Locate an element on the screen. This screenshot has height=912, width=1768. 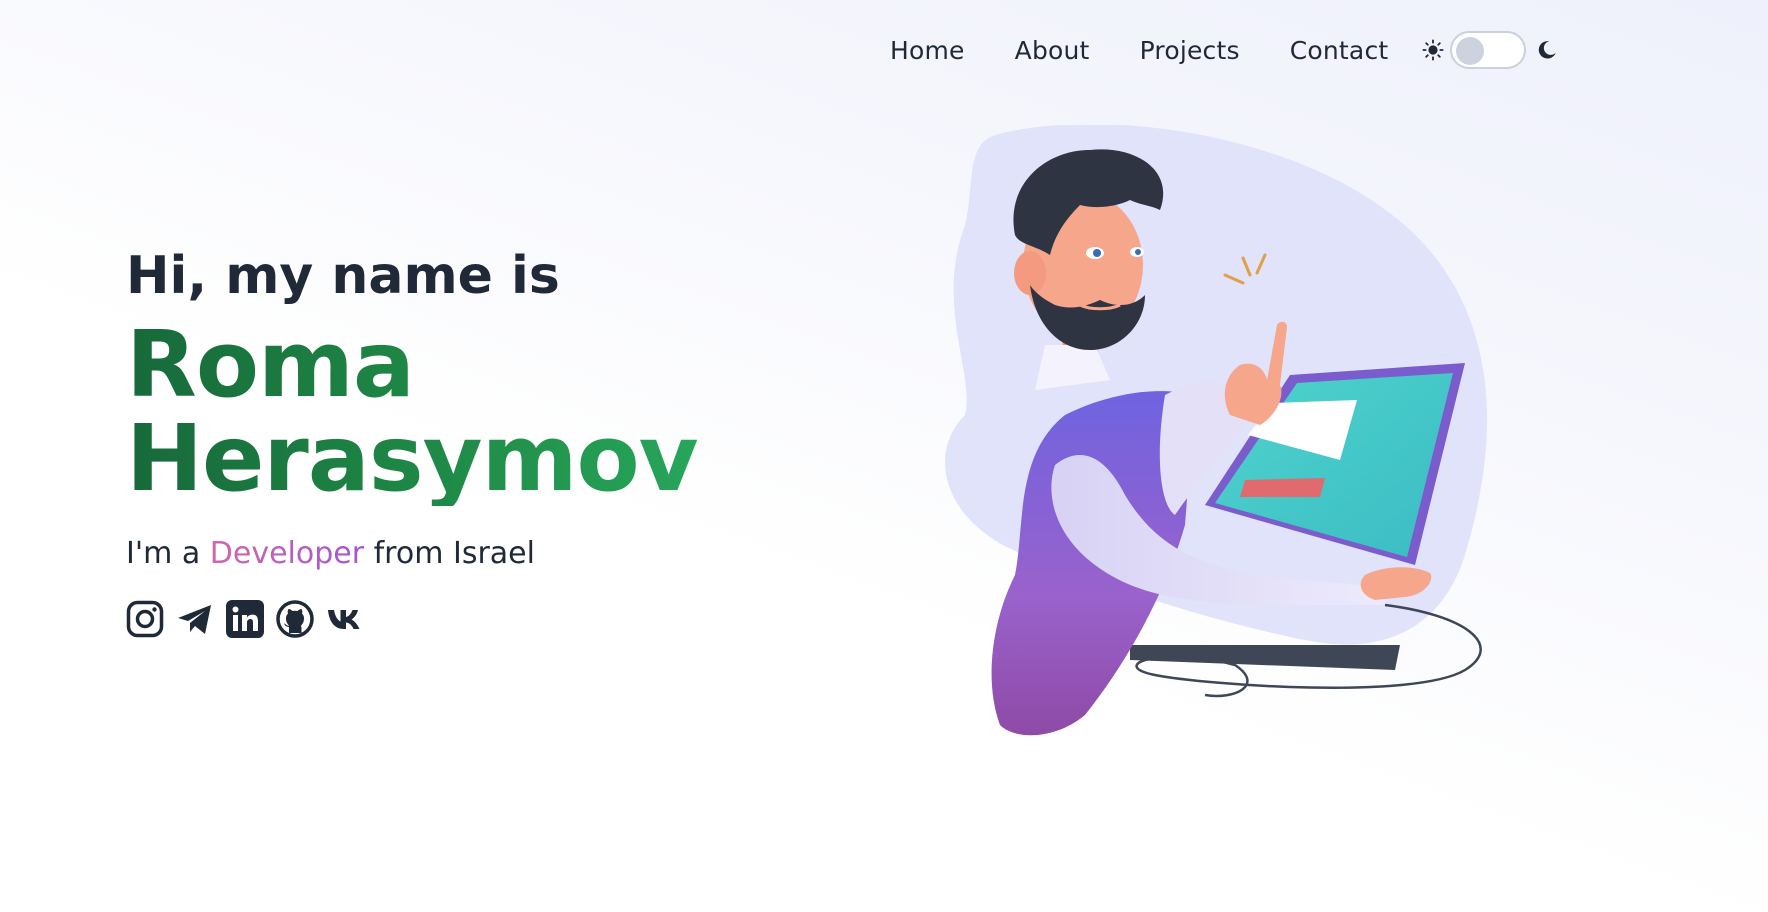
sun-icon is located at coordinates (1433, 50).